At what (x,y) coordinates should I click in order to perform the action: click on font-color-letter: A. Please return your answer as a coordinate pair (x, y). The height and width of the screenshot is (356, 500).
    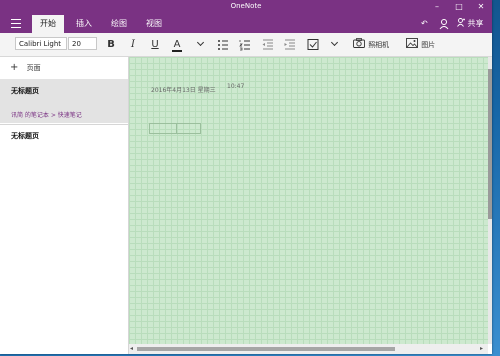
    Looking at the image, I should click on (177, 44).